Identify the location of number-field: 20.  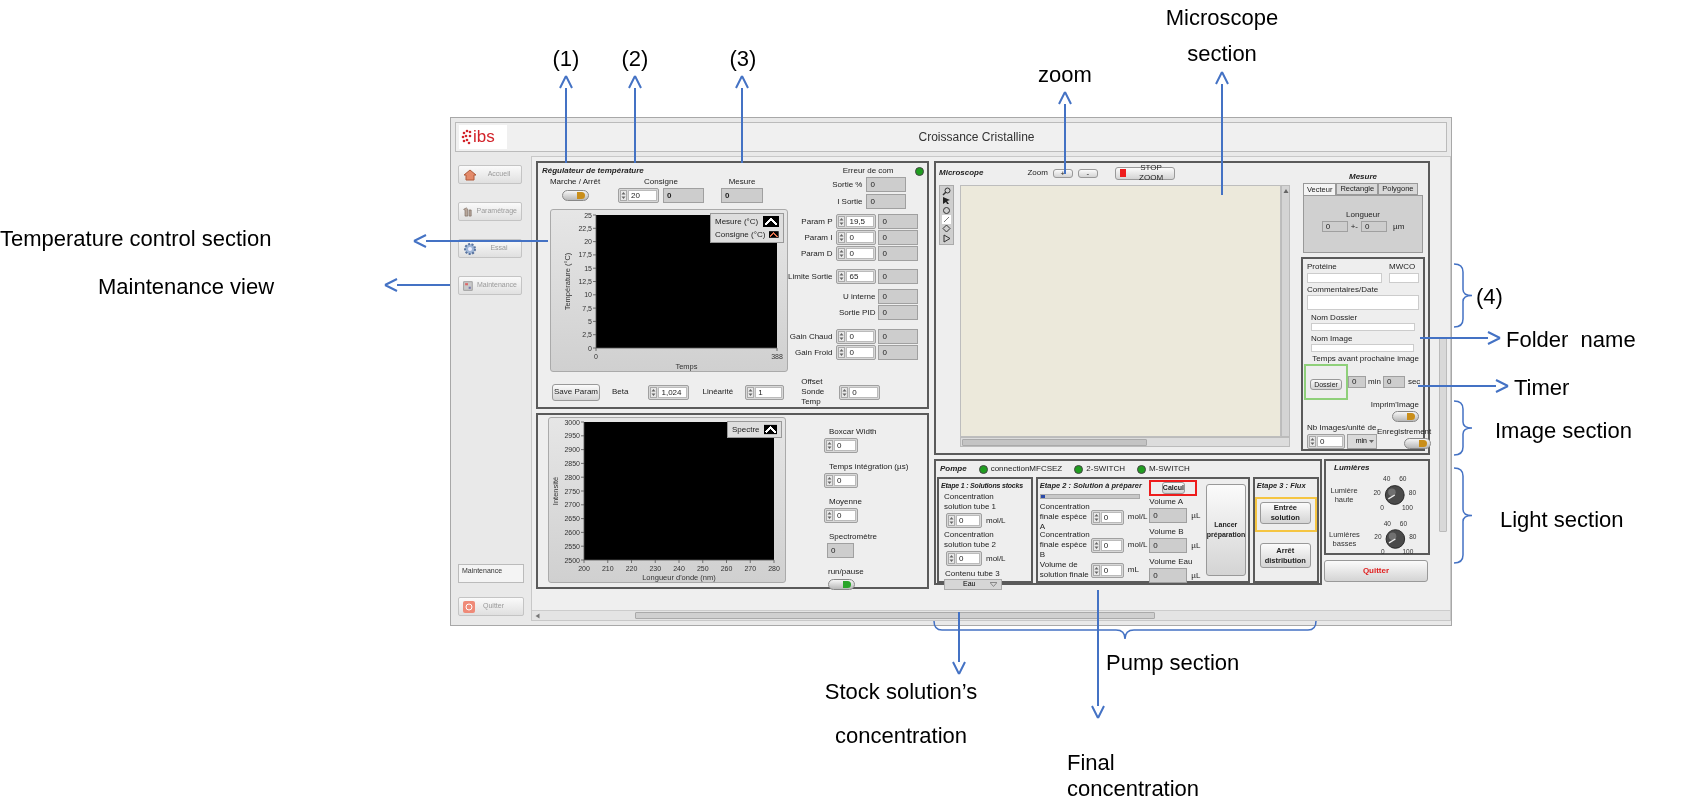
(638, 195).